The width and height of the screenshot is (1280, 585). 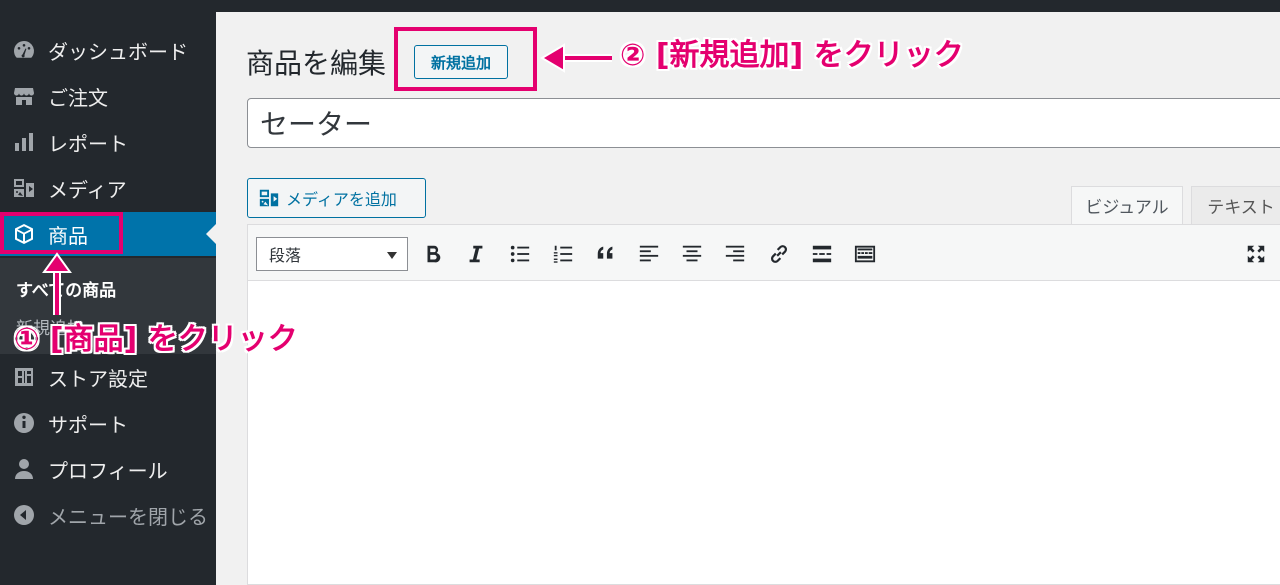 What do you see at coordinates (332, 254) in the screenshot?
I see `format-select: 段落` at bounding box center [332, 254].